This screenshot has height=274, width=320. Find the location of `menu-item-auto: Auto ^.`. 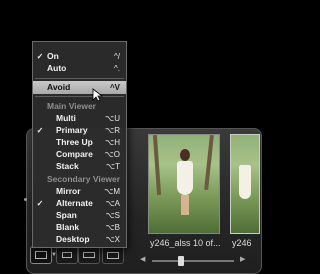

menu-item-auto: Auto ^. is located at coordinates (79, 68).